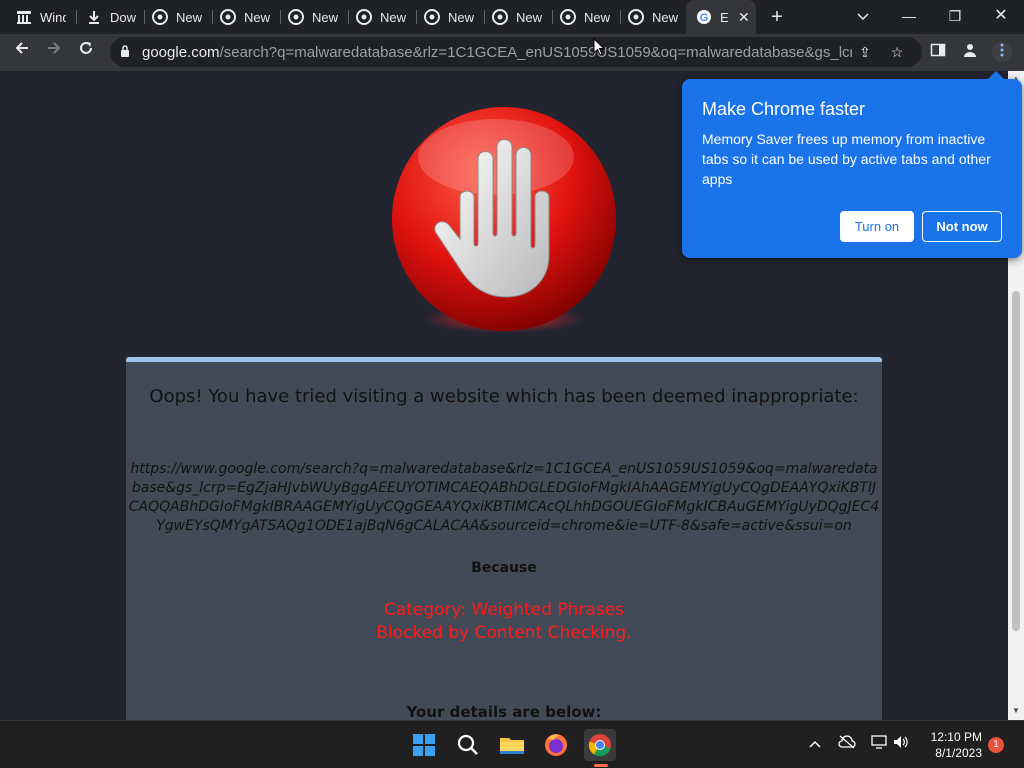  I want to click on clock-date: 8/1/2023, so click(958, 753).